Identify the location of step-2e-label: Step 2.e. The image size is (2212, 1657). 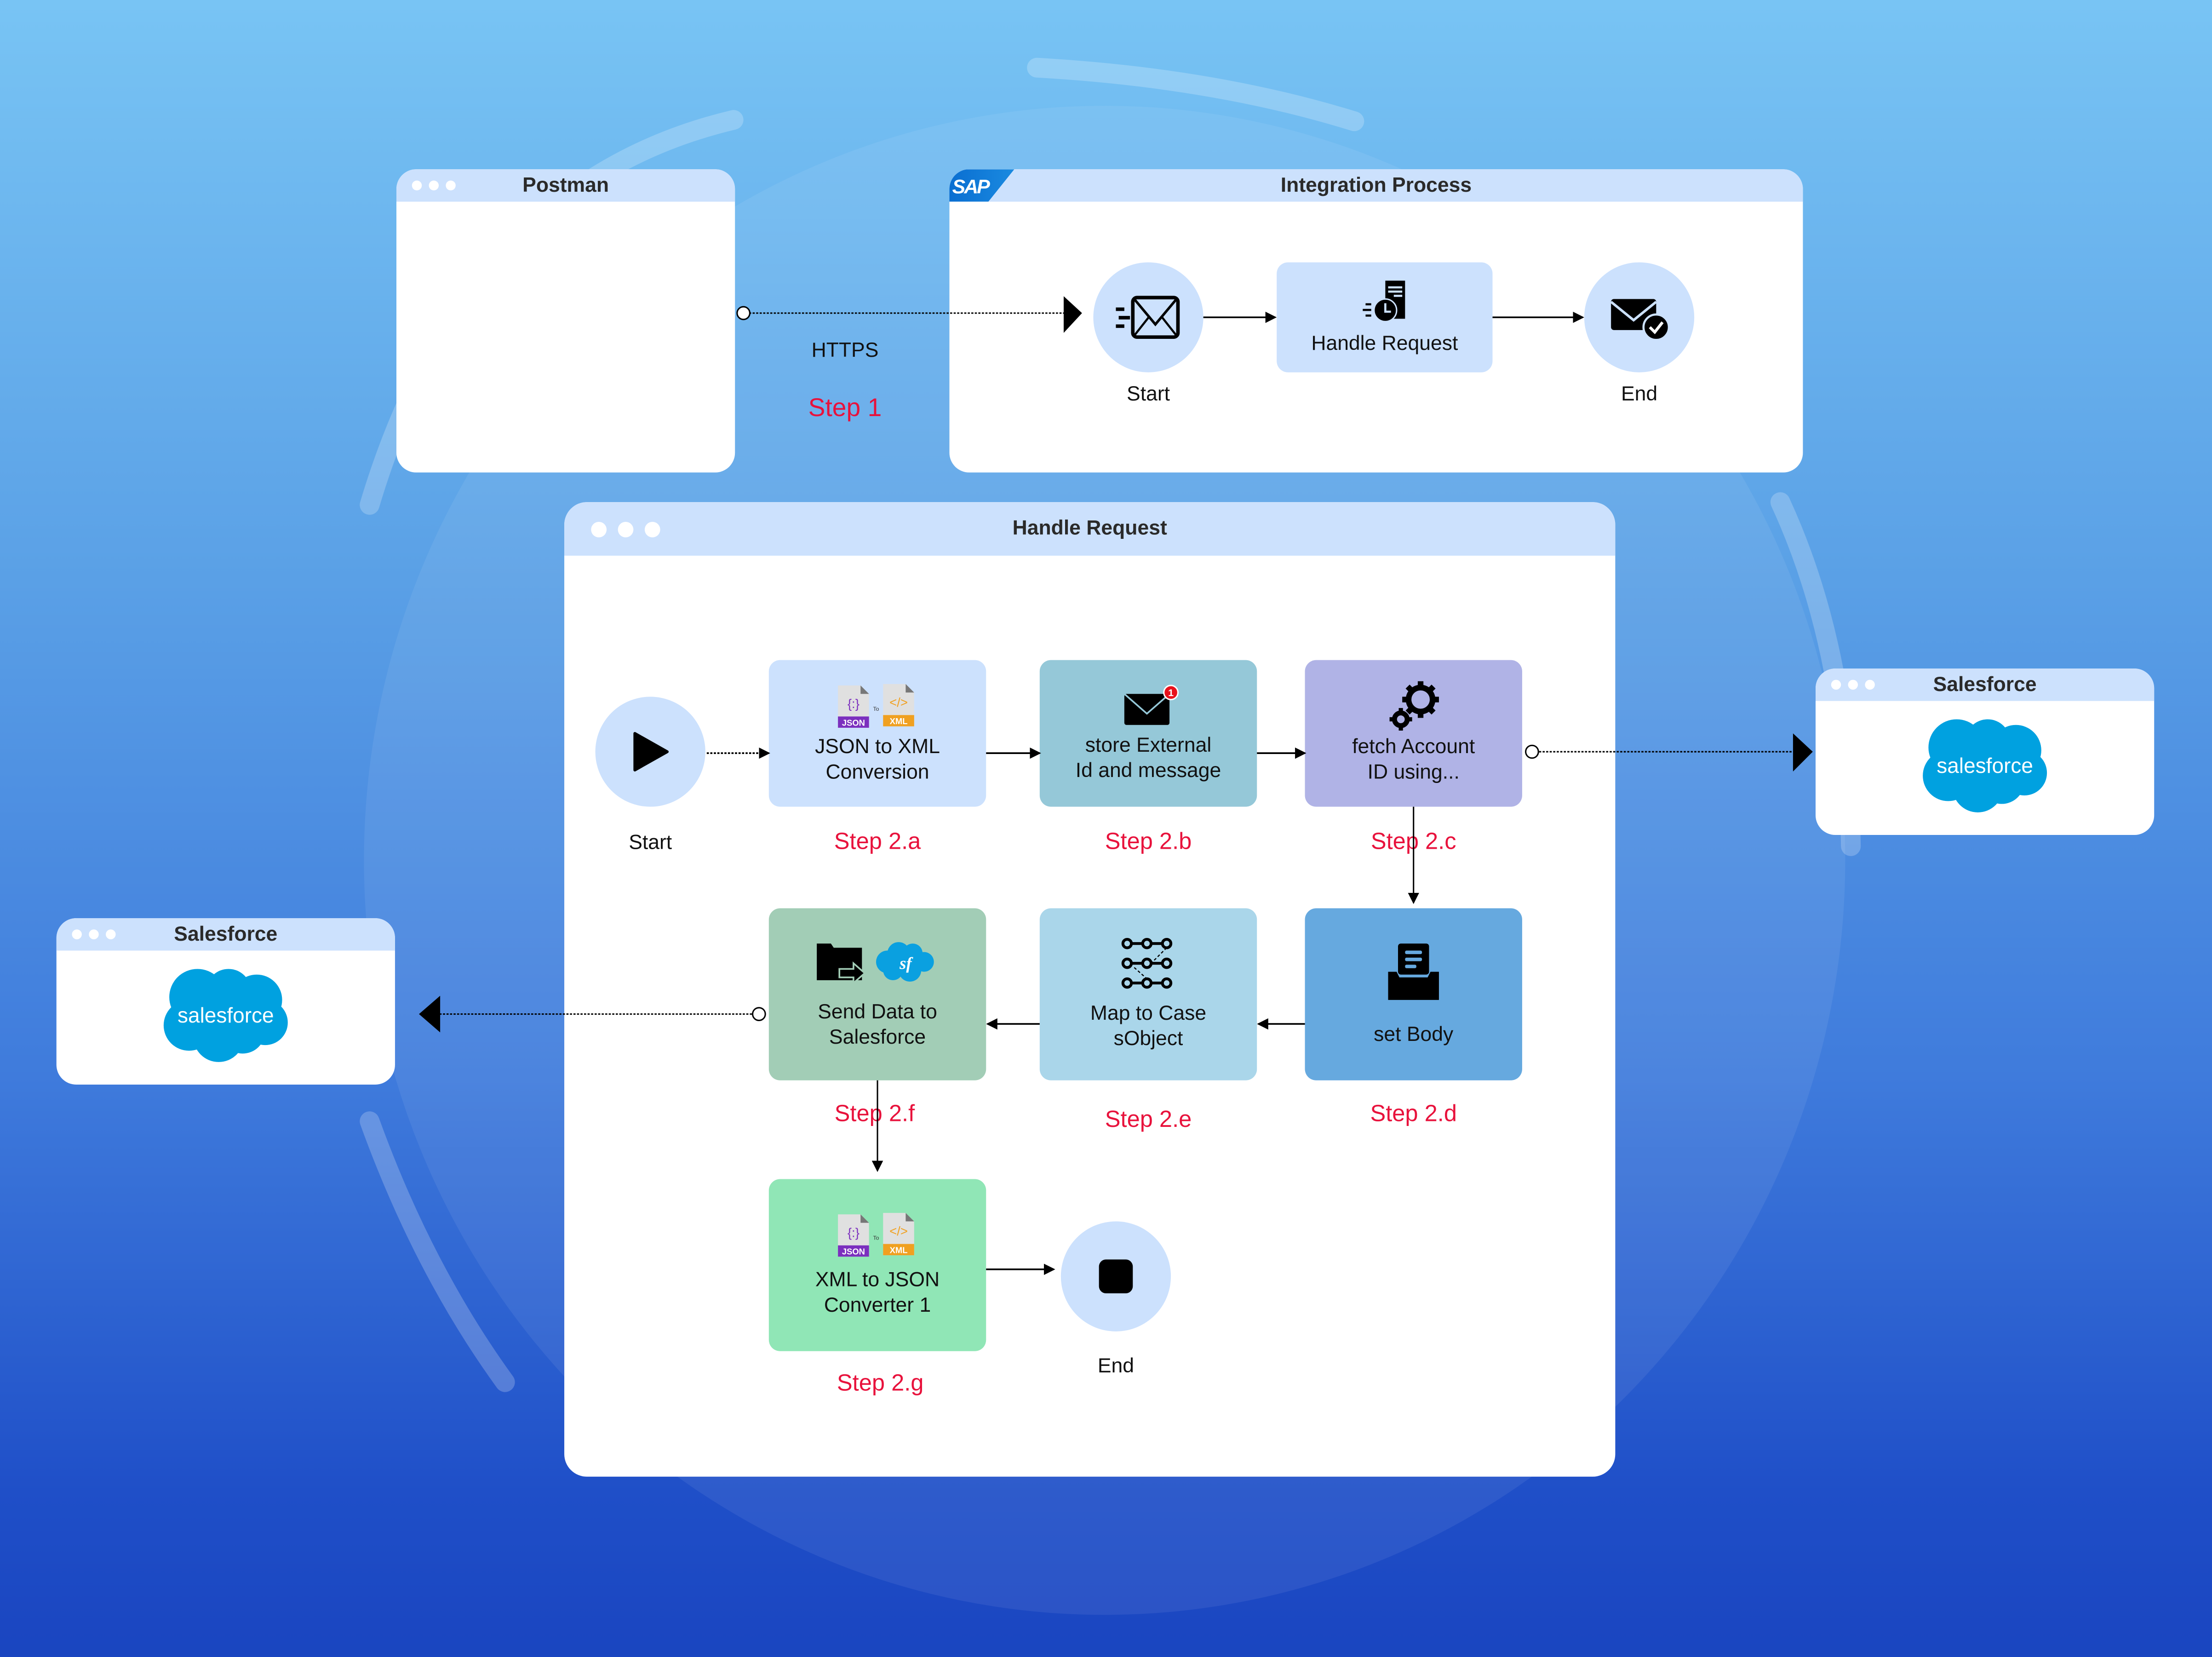
(1149, 1120).